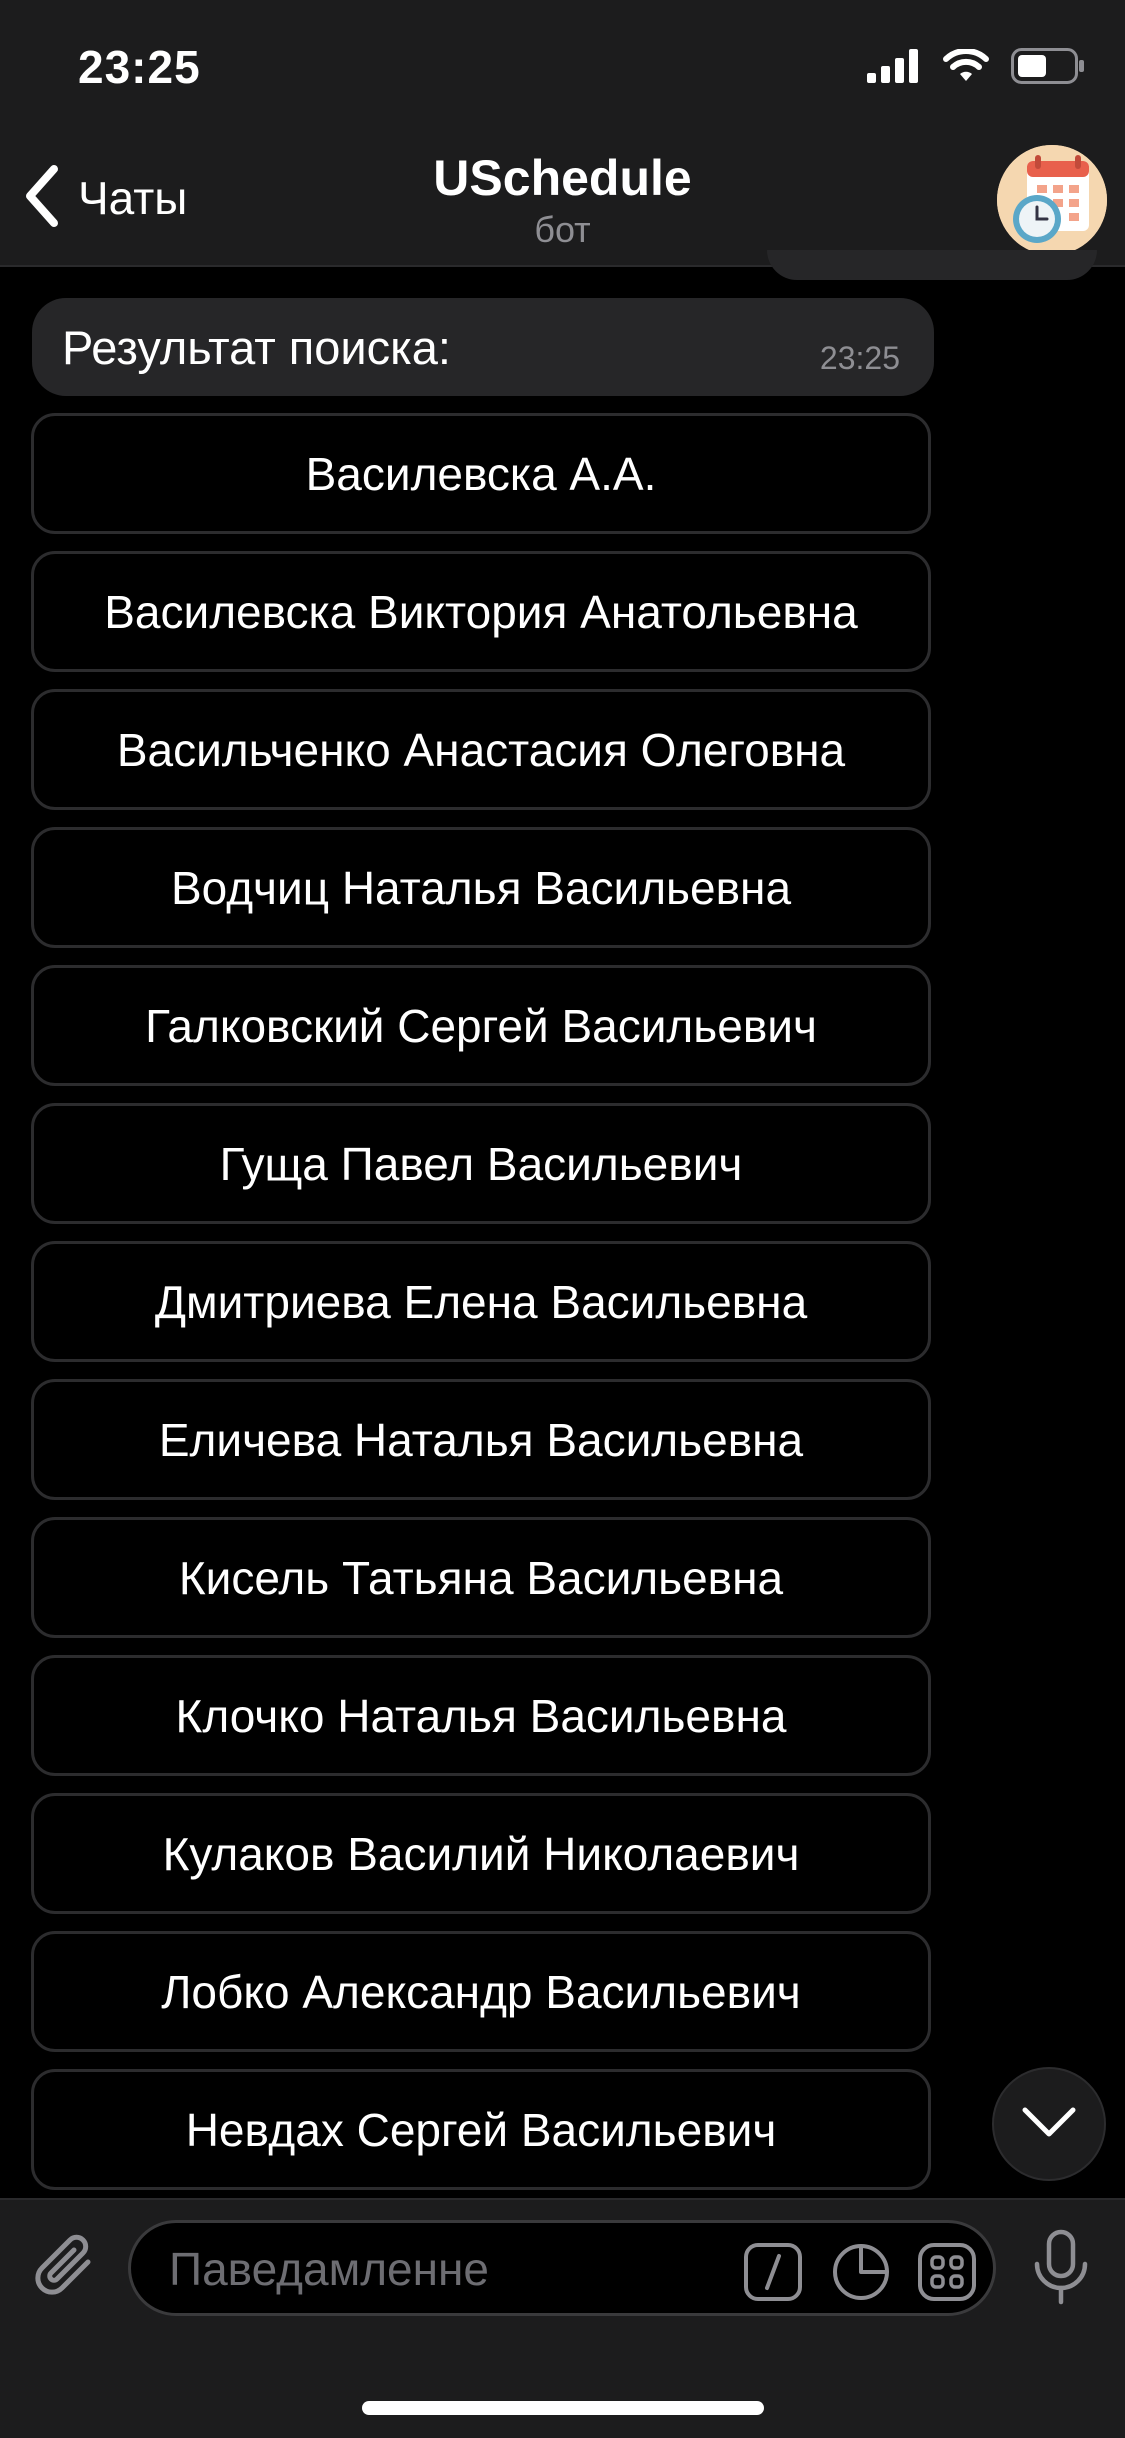  Describe the element at coordinates (481, 1439) in the screenshot. I see `inline-button: Еличева Наталья Васильевна` at that location.